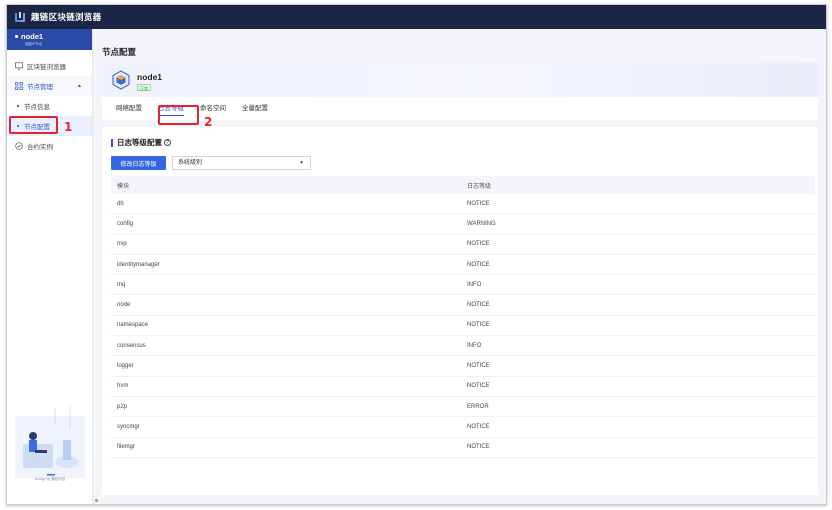  Describe the element at coordinates (19, 146) in the screenshot. I see `contract-icon` at that location.